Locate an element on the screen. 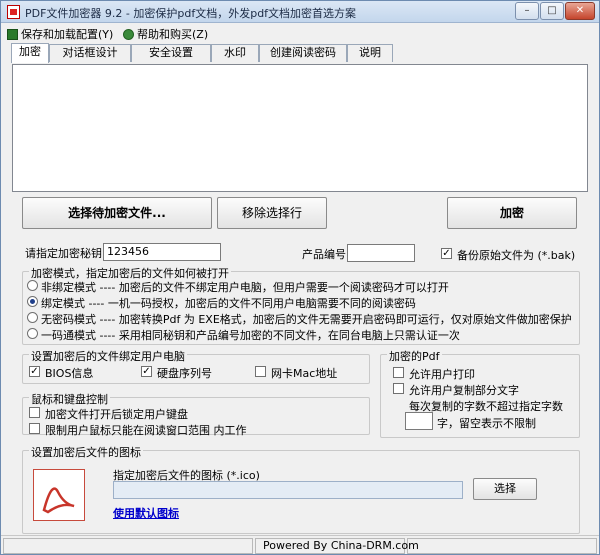  tab-encrypt: 加密 is located at coordinates (30, 53).